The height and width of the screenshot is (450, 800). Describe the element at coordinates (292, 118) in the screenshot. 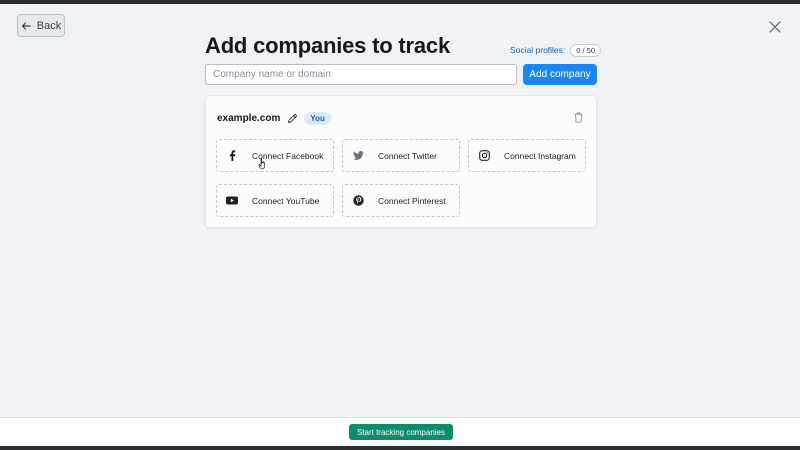

I see `pencil-icon` at that location.